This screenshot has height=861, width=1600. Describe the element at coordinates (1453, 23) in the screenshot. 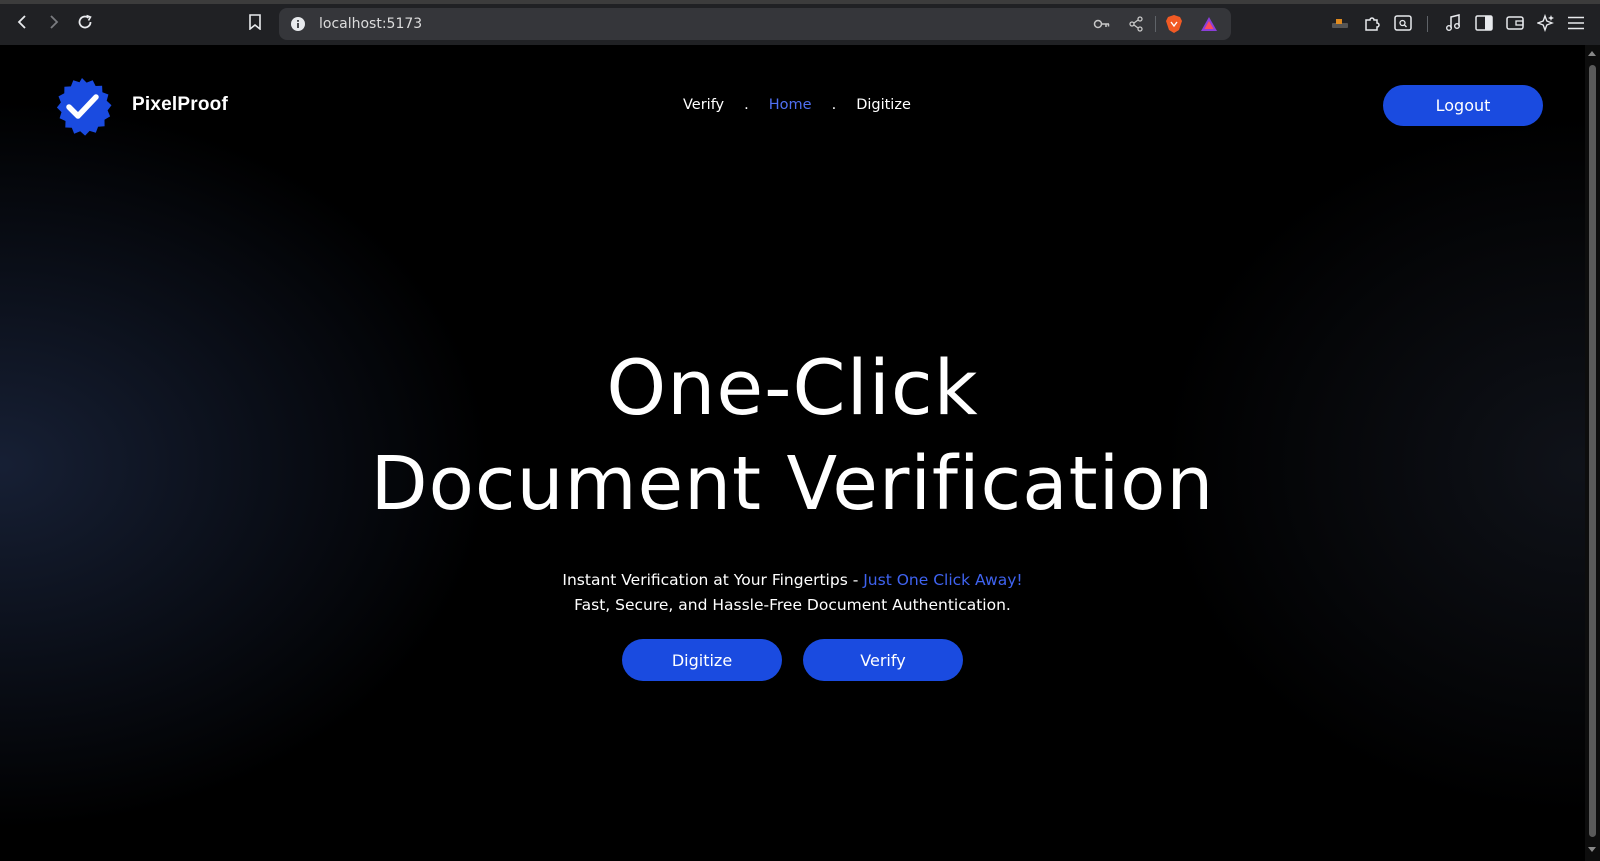

I see `media-music-icon` at that location.